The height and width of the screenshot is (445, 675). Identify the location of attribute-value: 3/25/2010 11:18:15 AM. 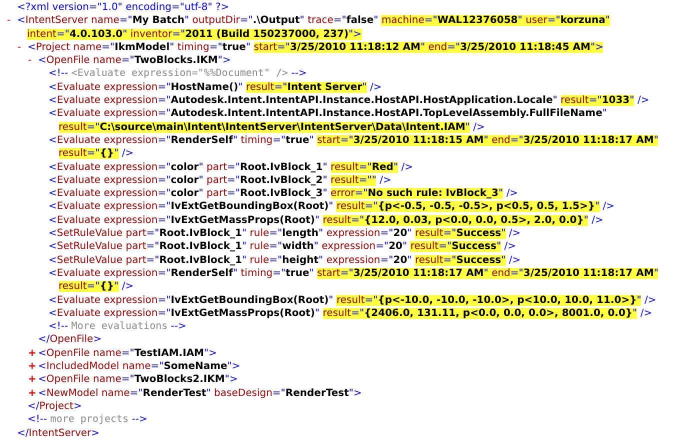
(418, 140).